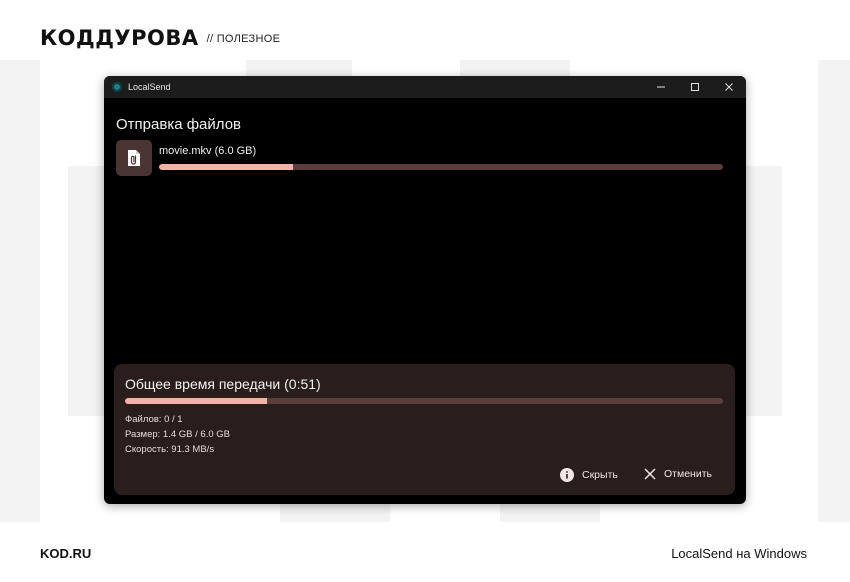 This screenshot has width=850, height=582. I want to click on title-bar: LocalSend, so click(425, 87).